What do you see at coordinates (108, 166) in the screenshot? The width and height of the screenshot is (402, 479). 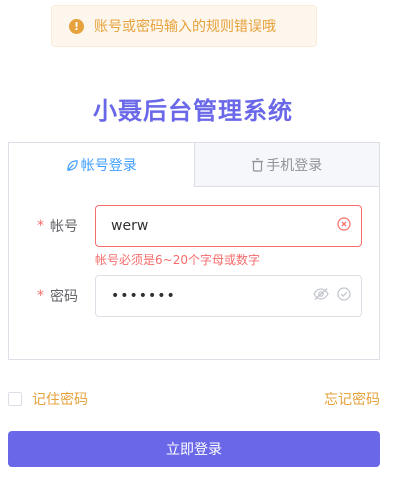 I see `tab-account-login-label: 帐号登录` at bounding box center [108, 166].